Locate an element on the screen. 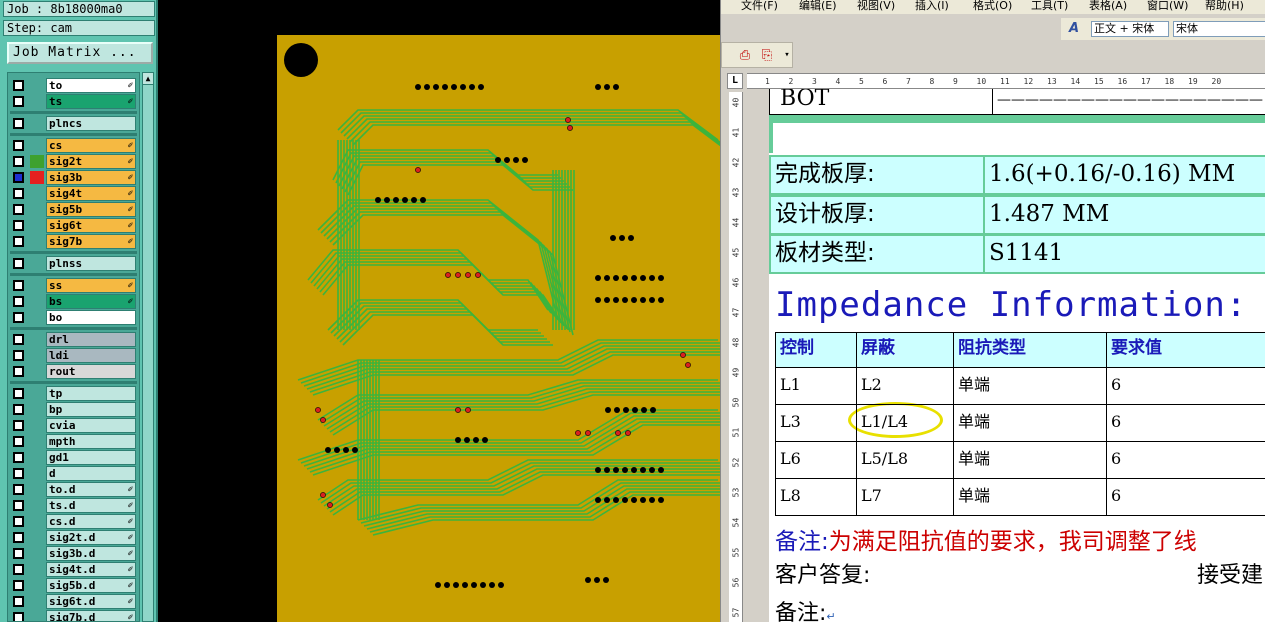 This screenshot has height=622, width=1265. scroll-up-icon: ▲ is located at coordinates (148, 79).